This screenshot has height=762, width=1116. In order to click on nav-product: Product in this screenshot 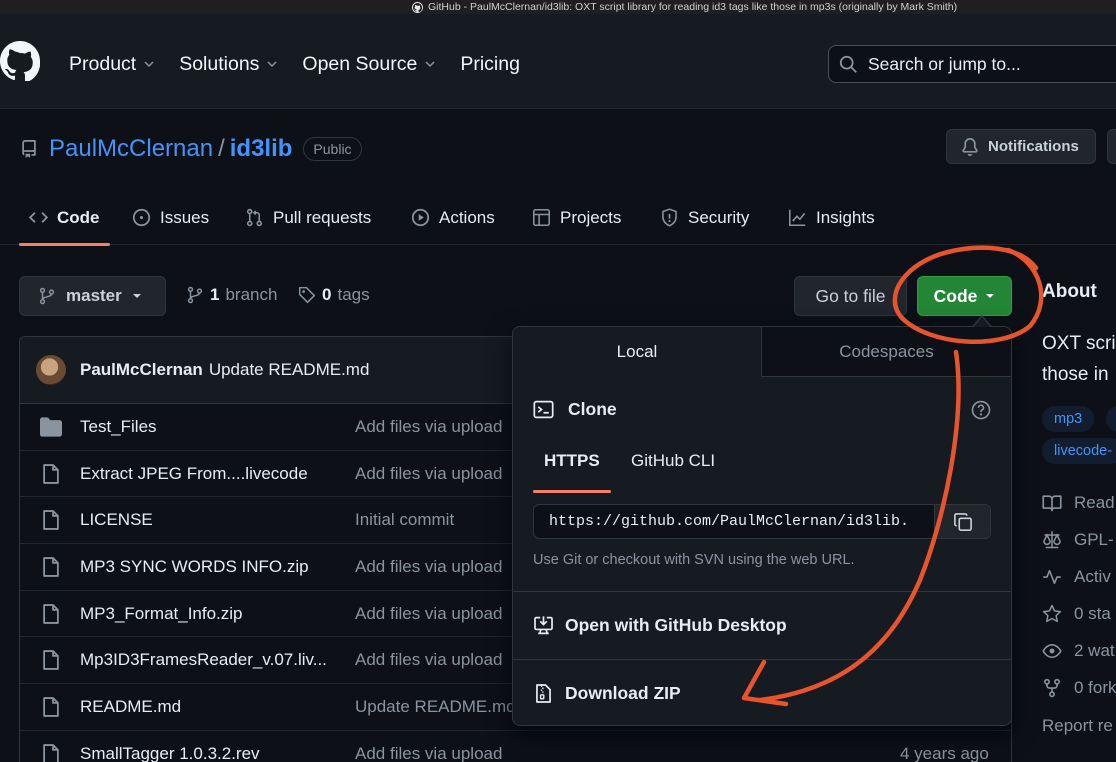, I will do `click(112, 64)`.